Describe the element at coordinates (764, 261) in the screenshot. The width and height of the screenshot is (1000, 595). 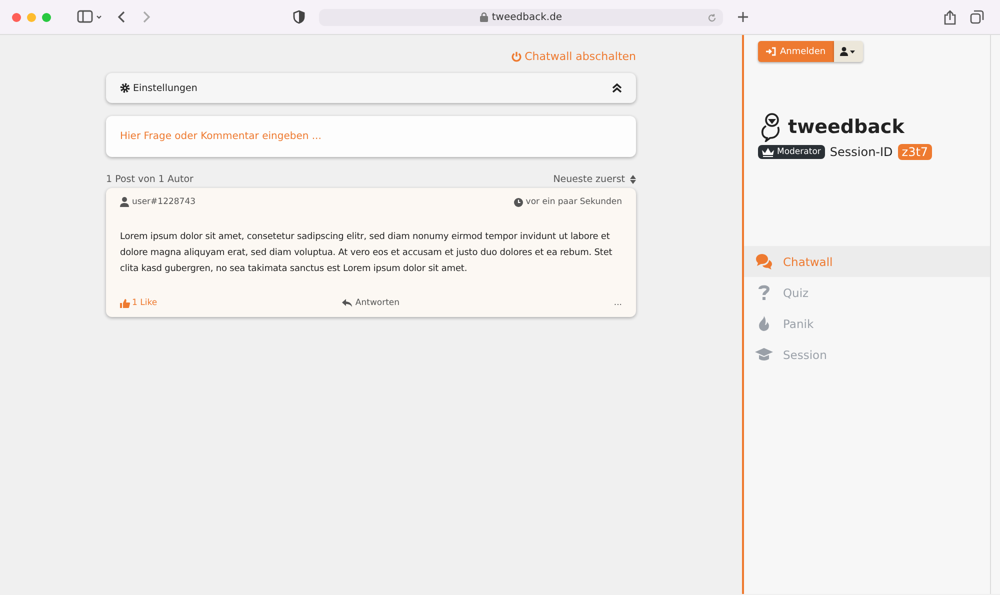
I see `chat-bubbles-icon` at that location.